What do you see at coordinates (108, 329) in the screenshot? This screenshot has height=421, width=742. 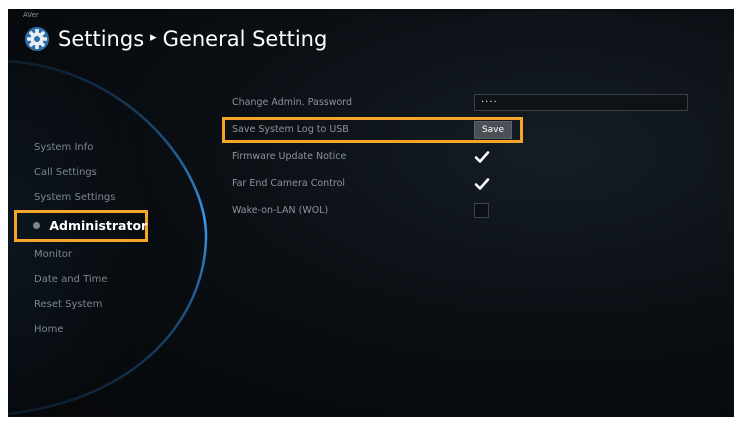 I see `sidebar-item-home: Home` at bounding box center [108, 329].